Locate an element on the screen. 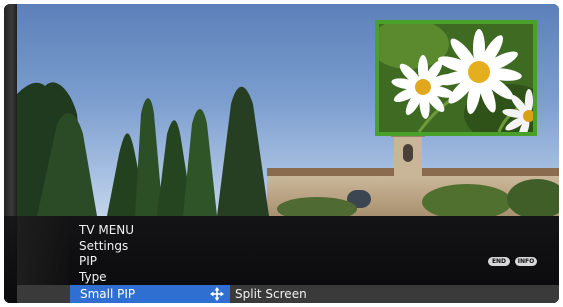  breadcrumb-type: Type is located at coordinates (93, 277).